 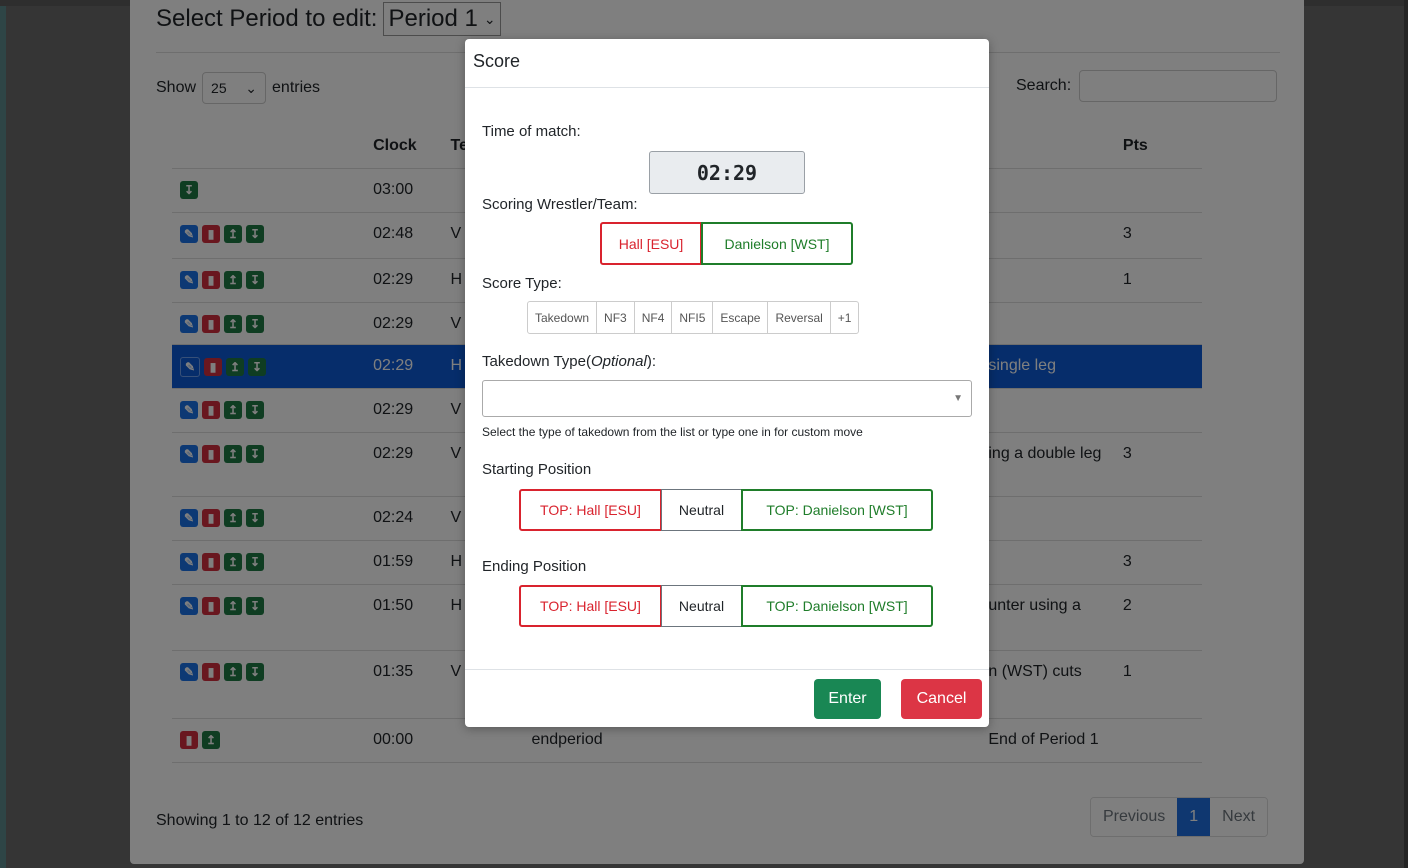 I want to click on match-clock-display: 02:29, so click(x=727, y=172).